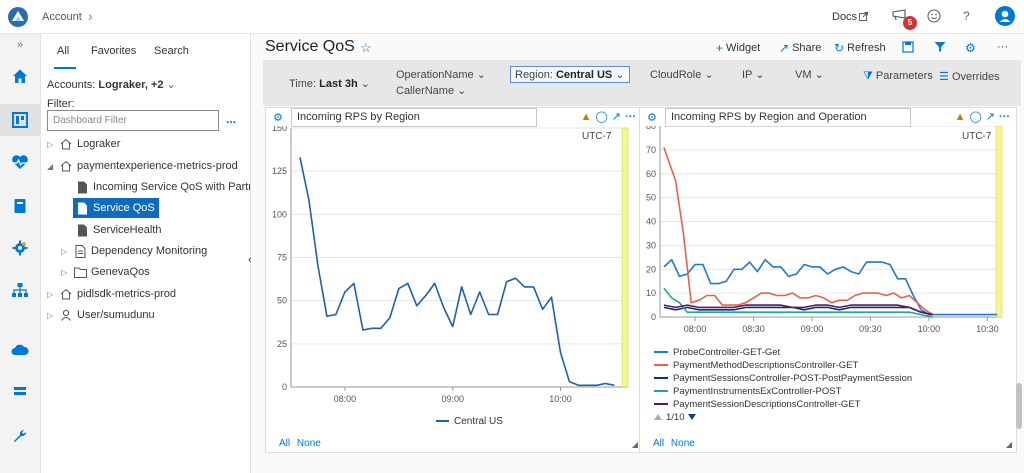 The image size is (1024, 473). What do you see at coordinates (20, 120) in the screenshot?
I see `rail-dashboards` at bounding box center [20, 120].